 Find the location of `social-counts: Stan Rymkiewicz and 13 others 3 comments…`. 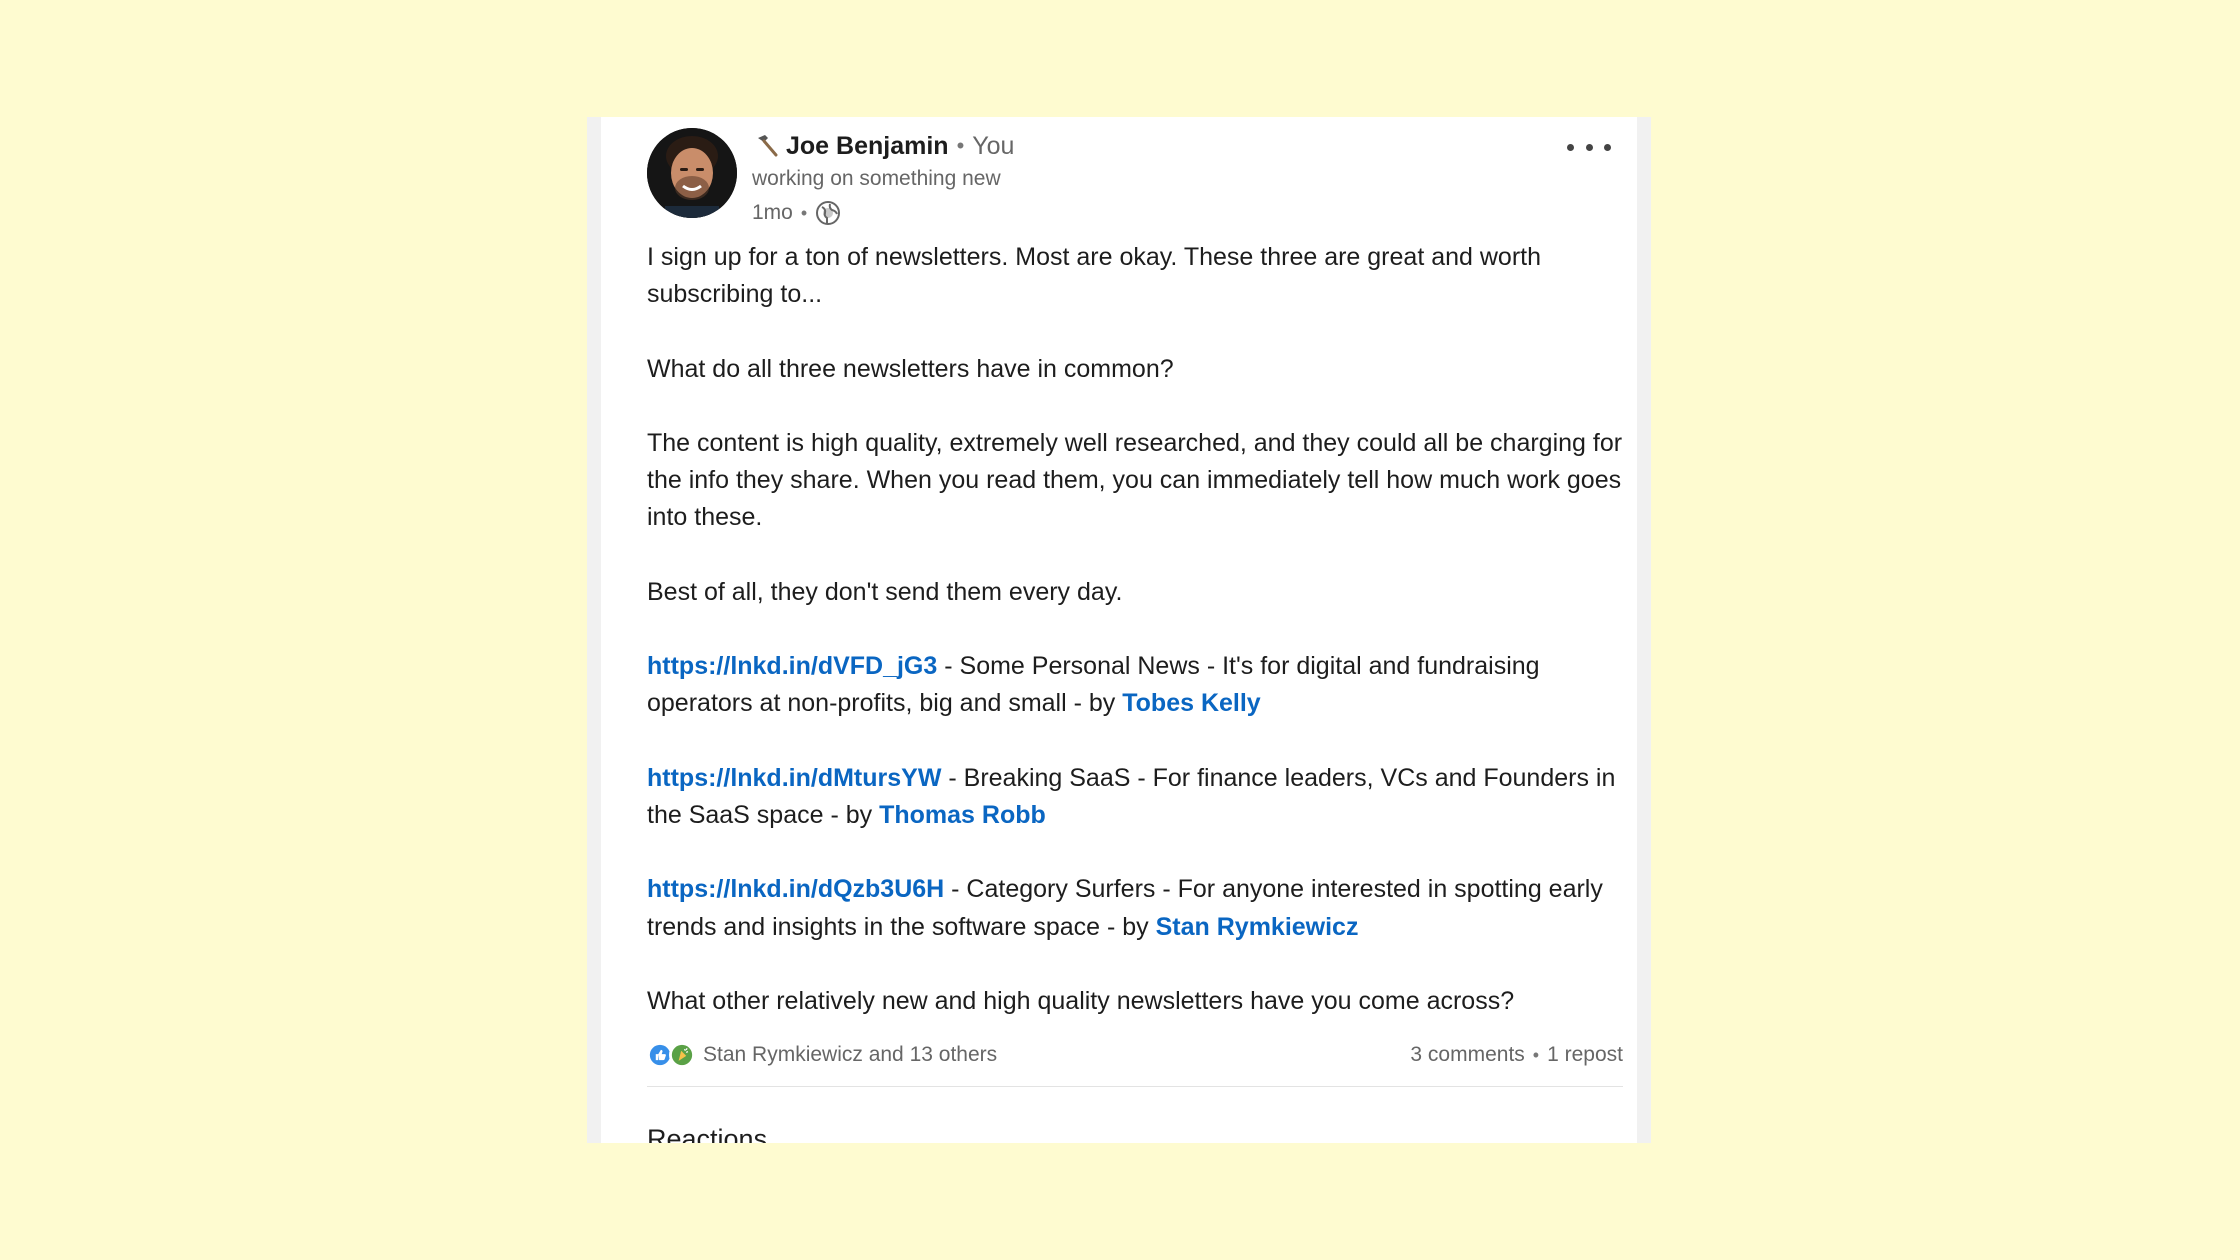

social-counts: Stan Rymkiewicz and 13 others 3 comments… is located at coordinates (1135, 1055).